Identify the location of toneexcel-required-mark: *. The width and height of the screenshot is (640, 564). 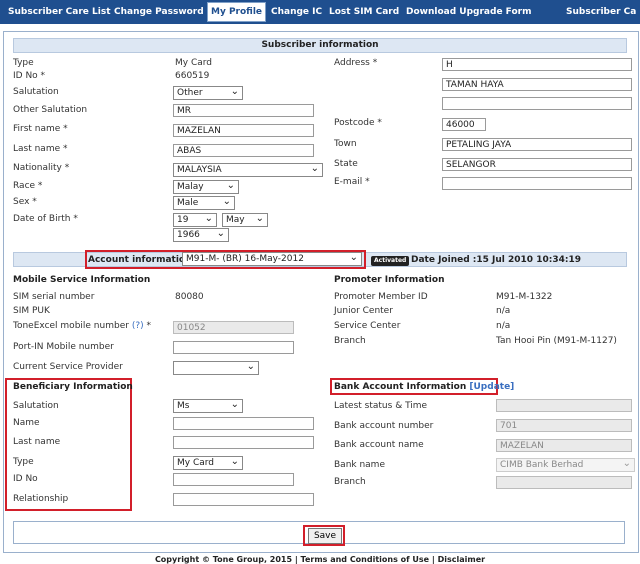
(147, 326).